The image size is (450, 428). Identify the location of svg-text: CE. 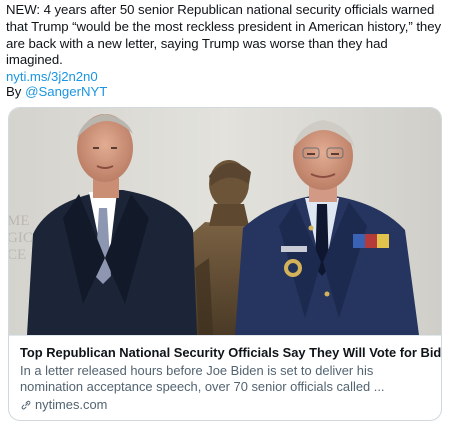
(17, 255).